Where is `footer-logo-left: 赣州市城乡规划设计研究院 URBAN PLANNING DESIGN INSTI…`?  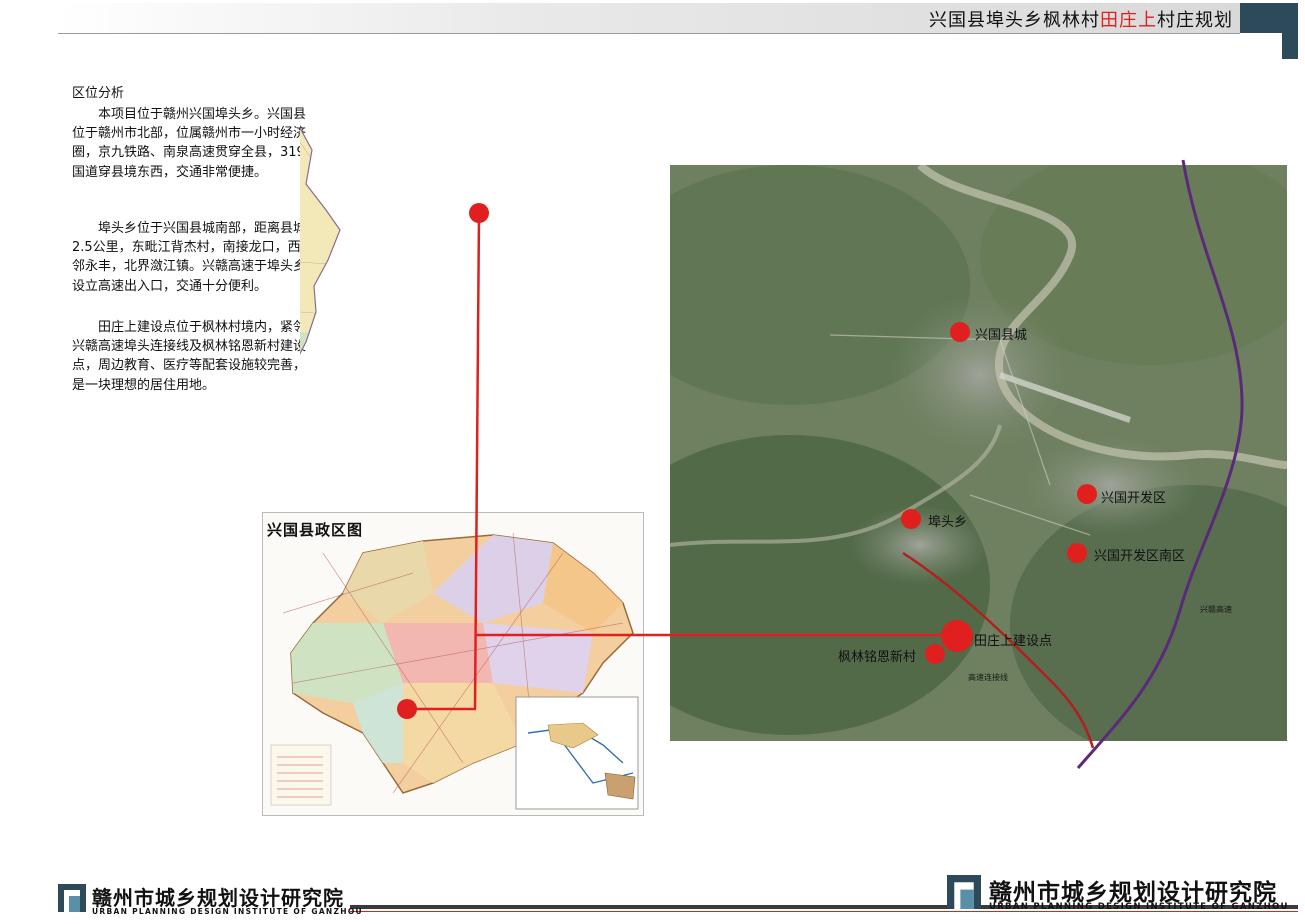 footer-logo-left: 赣州市城乡规划设计研究院 URBAN PLANNING DESIGN INSTI… is located at coordinates (210, 900).